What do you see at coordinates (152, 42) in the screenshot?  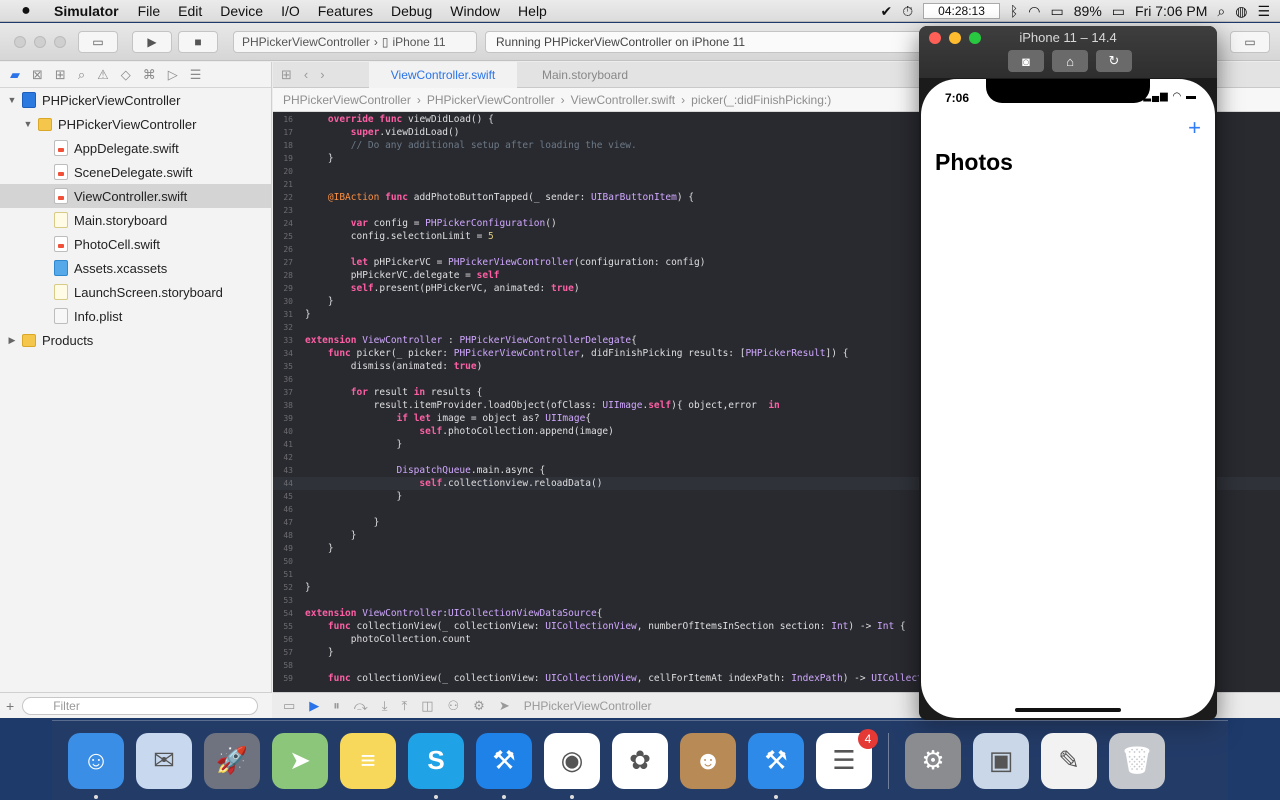 I see `run-button: ▶` at bounding box center [152, 42].